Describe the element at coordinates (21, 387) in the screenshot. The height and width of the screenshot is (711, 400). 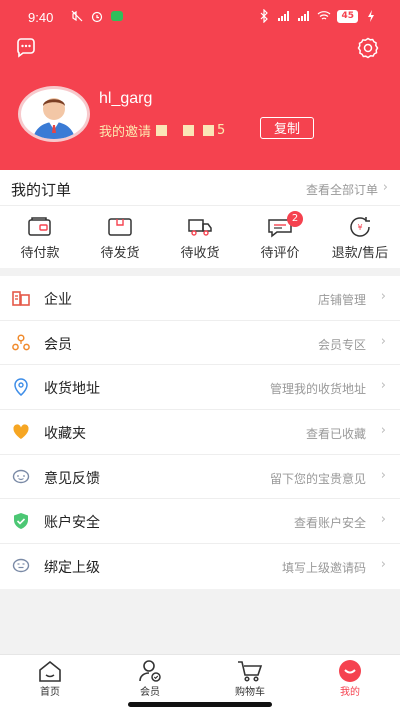
I see `location-icon` at that location.